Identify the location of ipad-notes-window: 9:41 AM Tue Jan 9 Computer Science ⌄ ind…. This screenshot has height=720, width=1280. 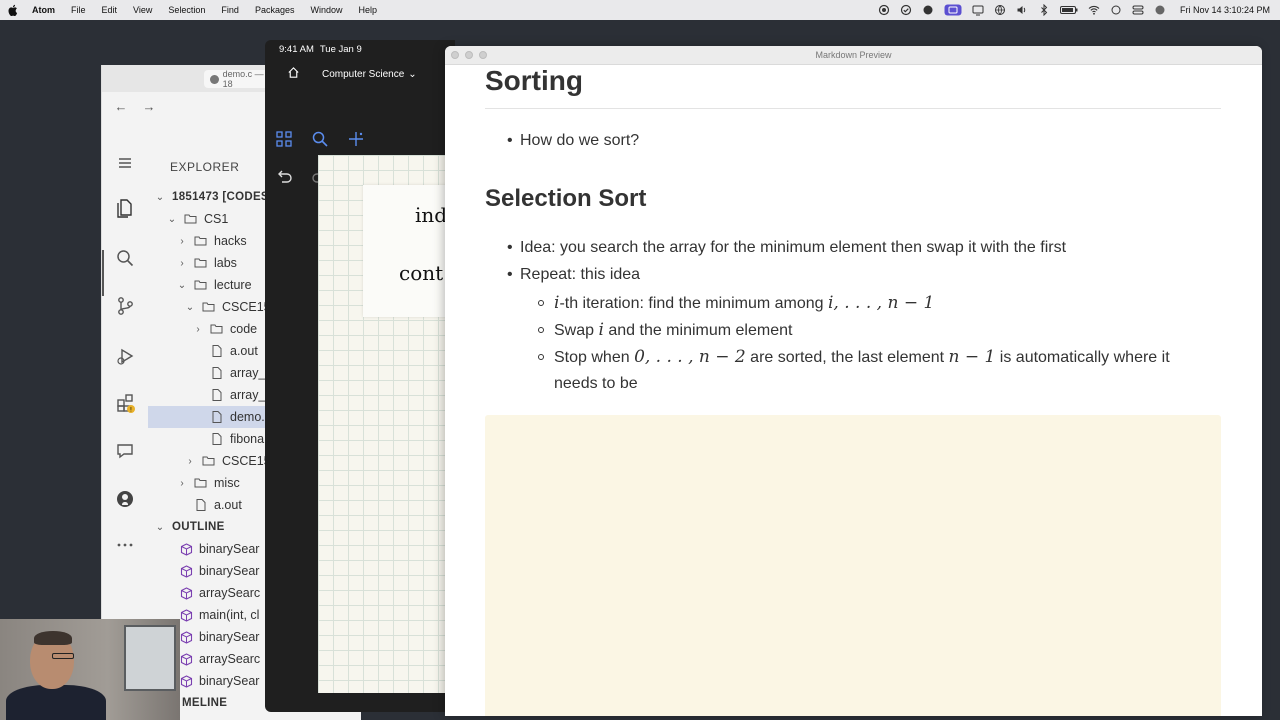
(360, 376).